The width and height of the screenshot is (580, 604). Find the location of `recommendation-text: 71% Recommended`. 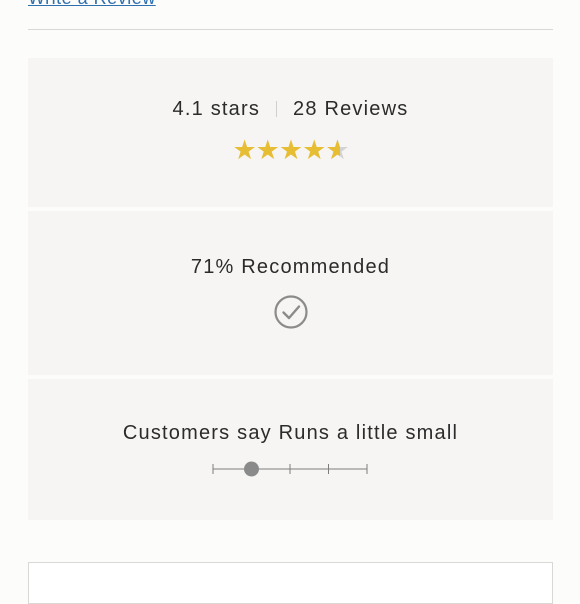

recommendation-text: 71% Recommended is located at coordinates (290, 267).